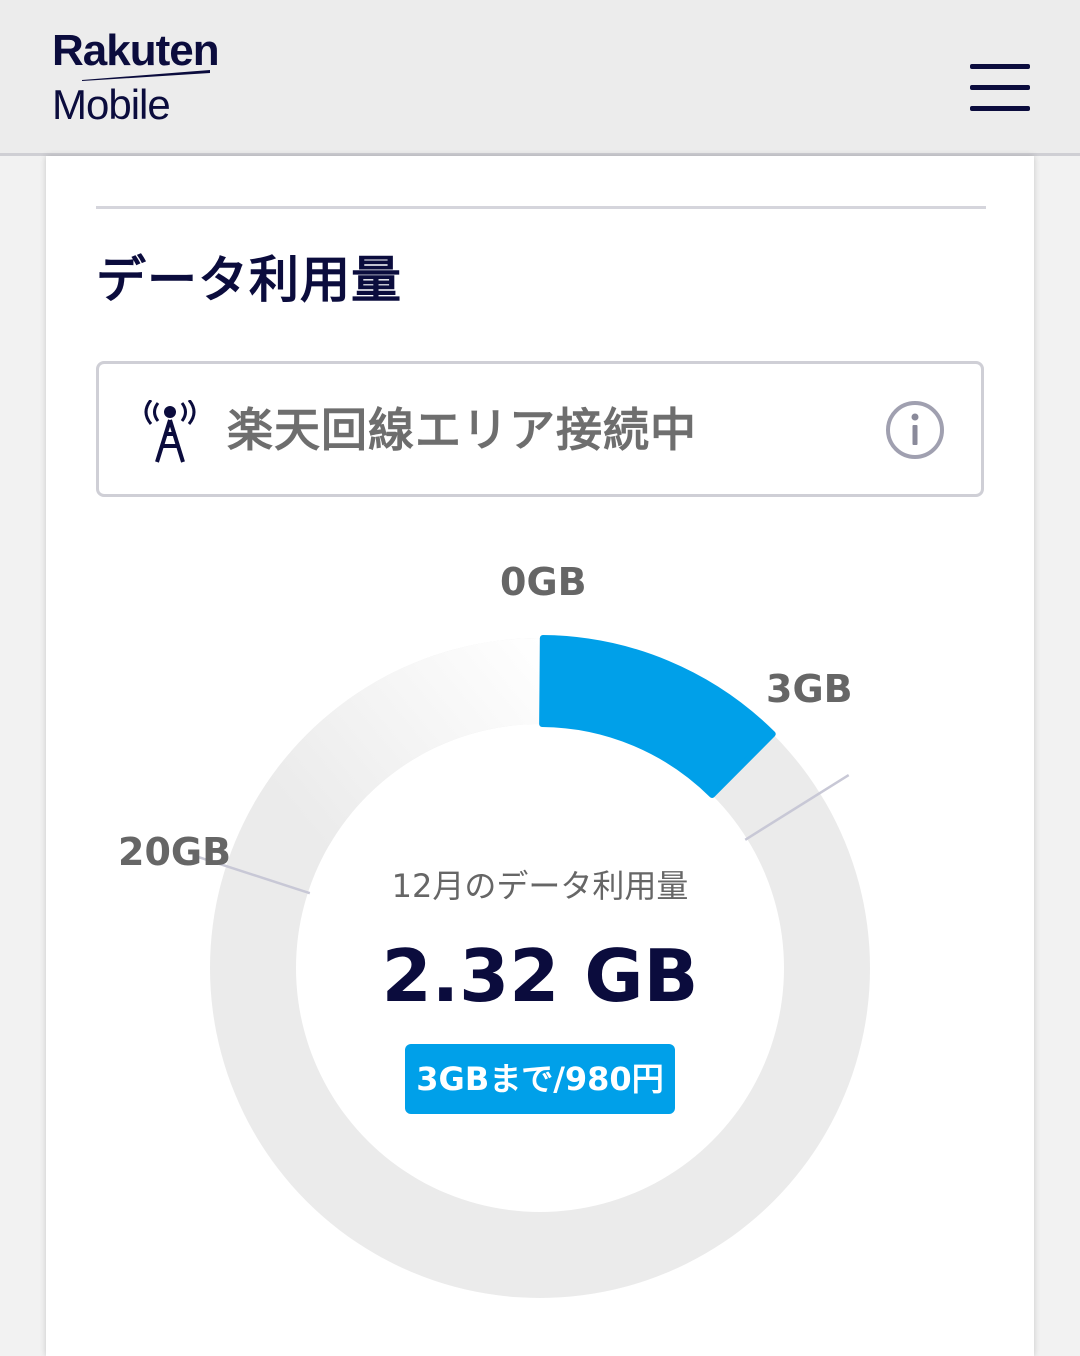  Describe the element at coordinates (540, 78) in the screenshot. I see `app-header: Rakuten Mobile` at that location.